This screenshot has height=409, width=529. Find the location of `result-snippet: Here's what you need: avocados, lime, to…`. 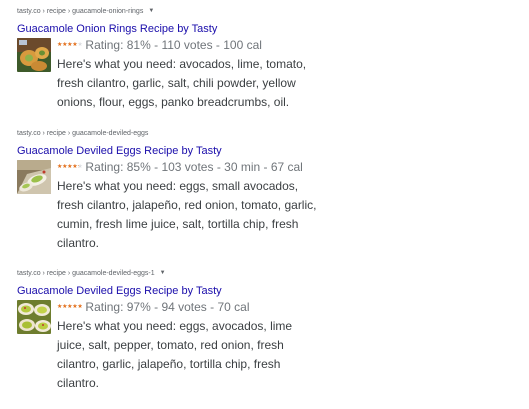

result-snippet: Here's what you need: avocados, lime, to… is located at coordinates (182, 83).